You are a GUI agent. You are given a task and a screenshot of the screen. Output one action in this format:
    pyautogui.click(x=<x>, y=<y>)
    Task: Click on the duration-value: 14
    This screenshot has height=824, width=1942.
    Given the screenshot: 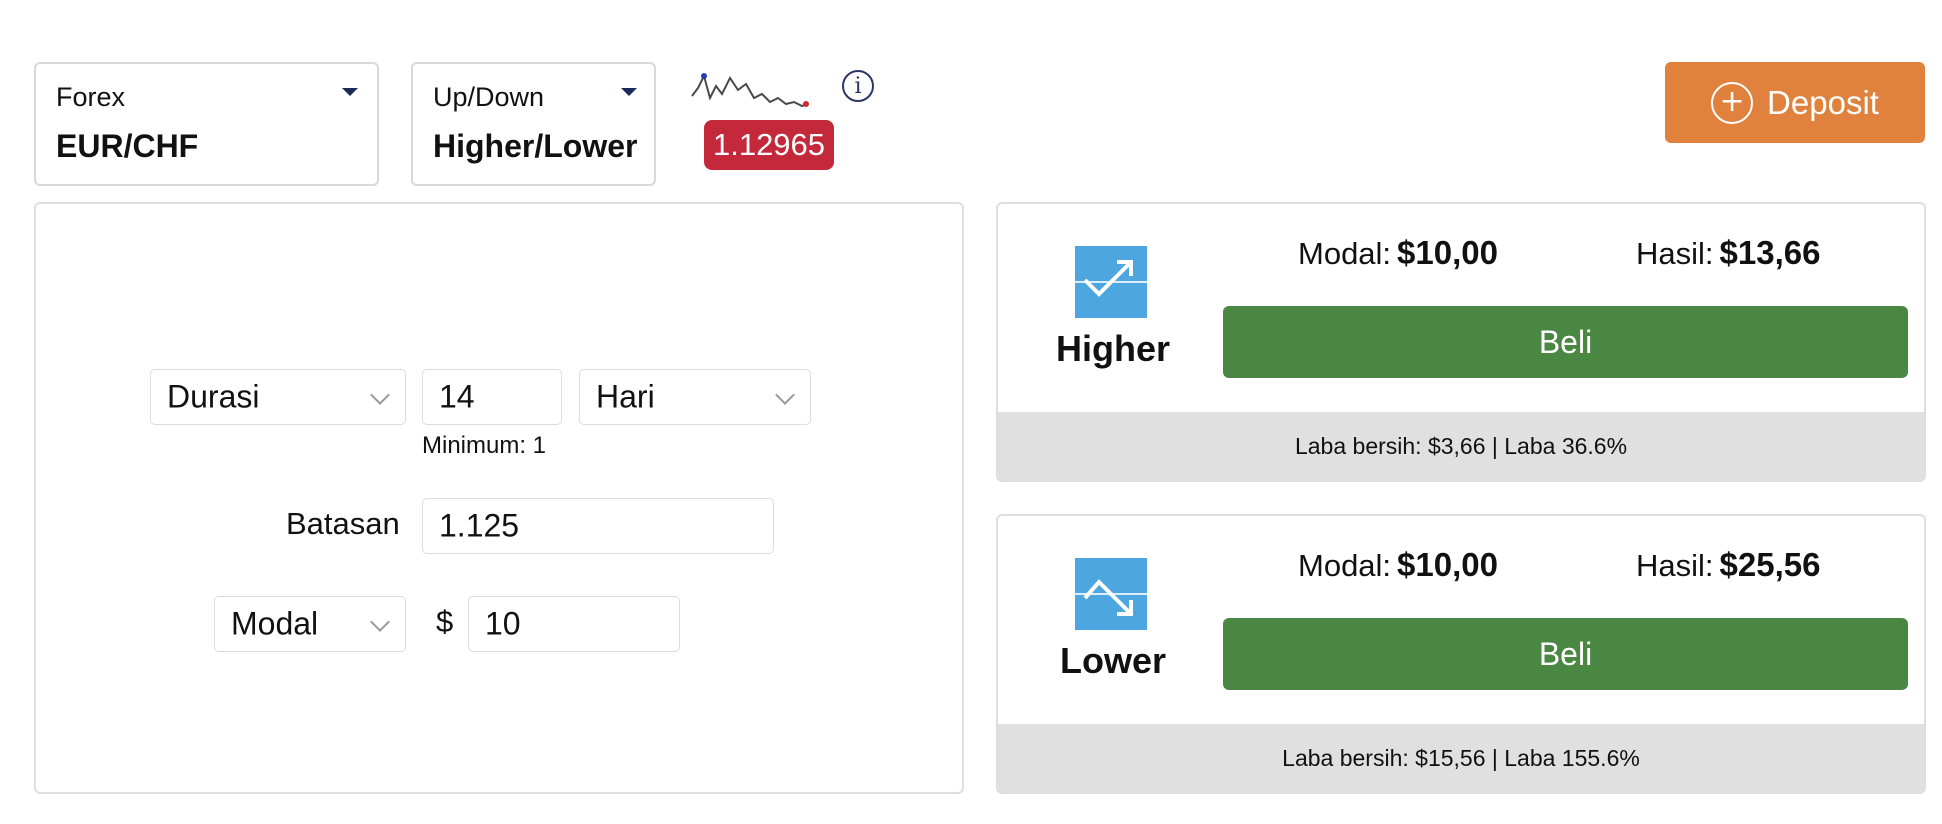 What is the action you would take?
    pyautogui.click(x=457, y=396)
    